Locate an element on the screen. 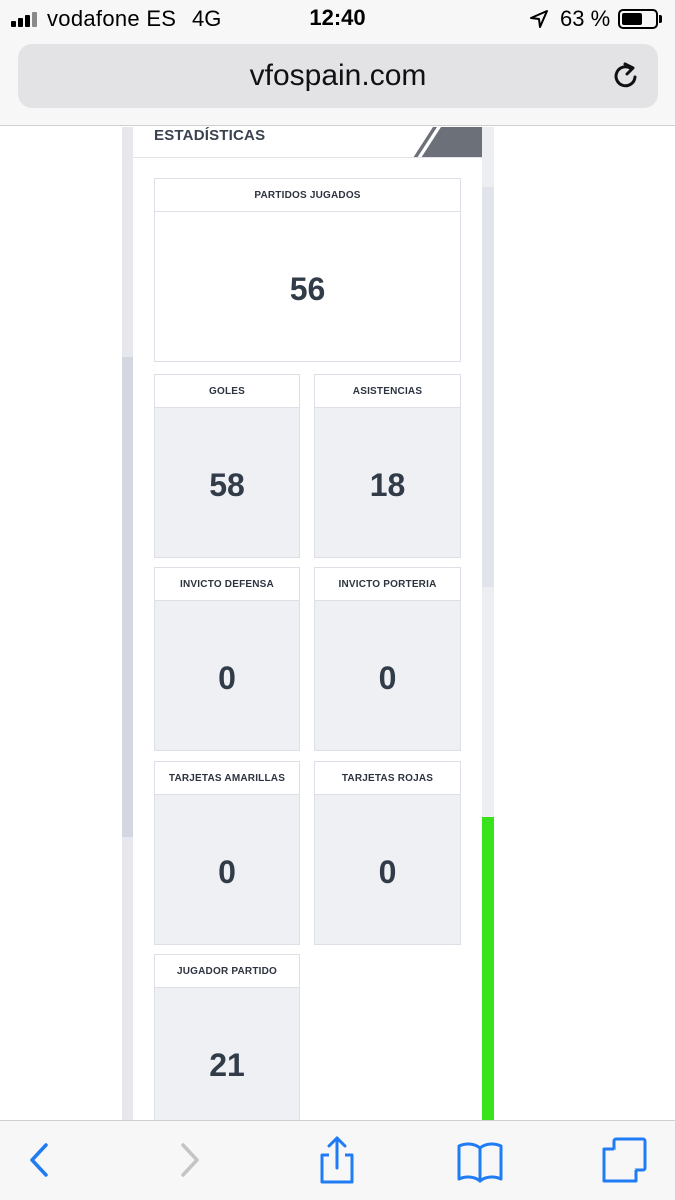 This screenshot has height=1200, width=675. stat-value: 18 is located at coordinates (387, 485).